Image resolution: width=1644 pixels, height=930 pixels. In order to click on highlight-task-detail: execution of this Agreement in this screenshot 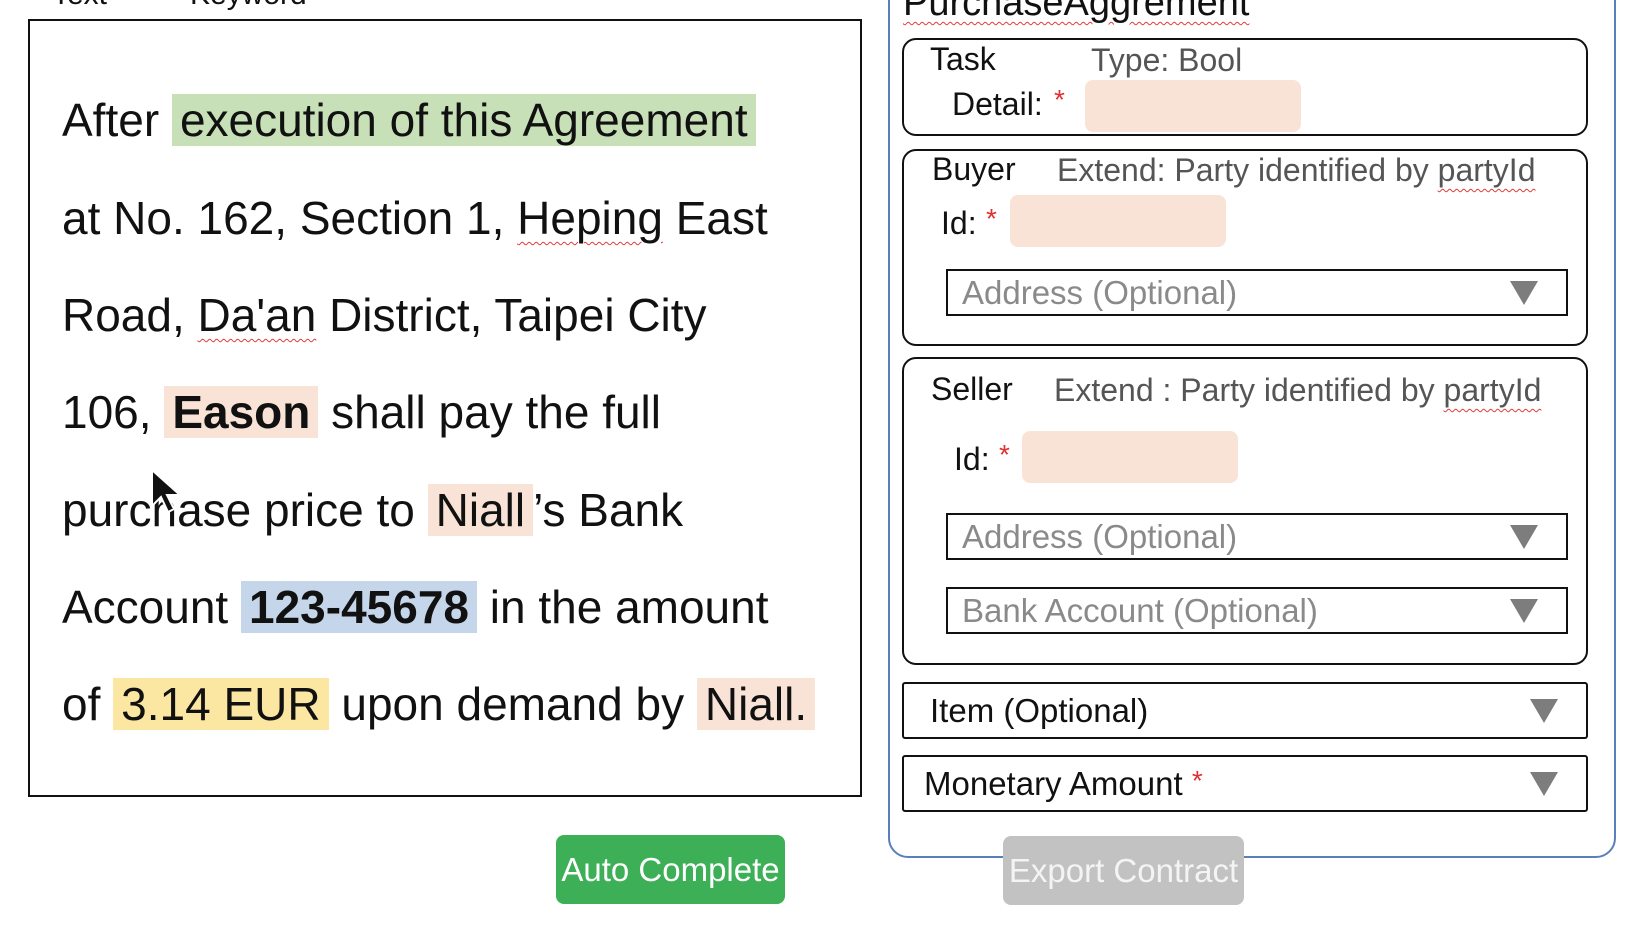, I will do `click(463, 120)`.